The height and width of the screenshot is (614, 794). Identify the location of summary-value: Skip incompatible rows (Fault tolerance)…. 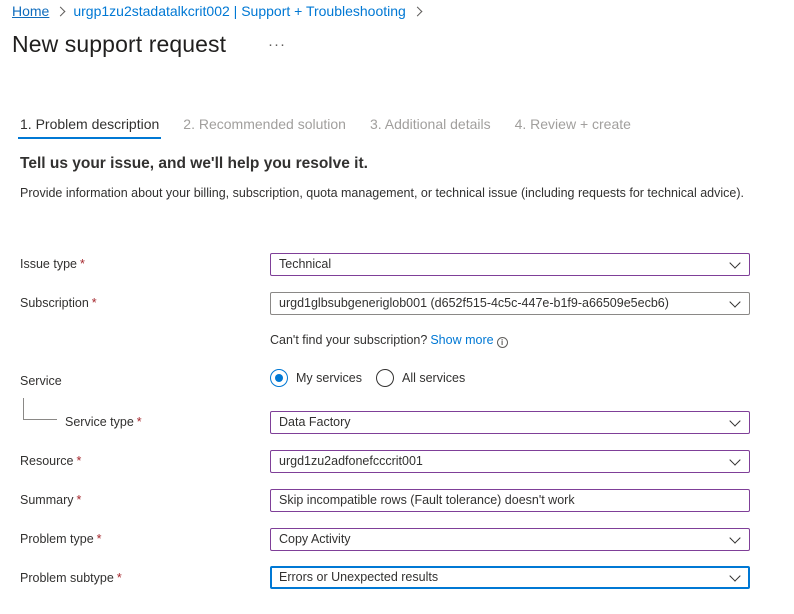
(427, 500).